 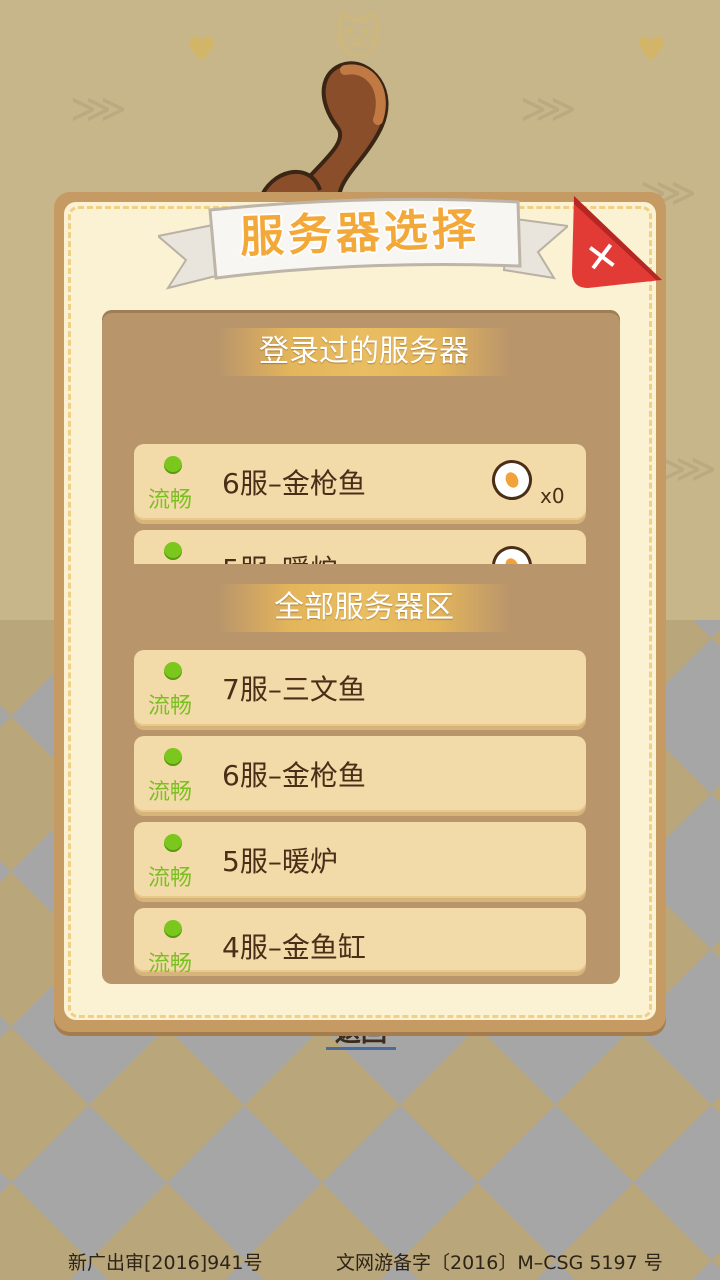 I want to click on recent-server-row: 流畅 6服–金枪鱼 x0, so click(x=360, y=482).